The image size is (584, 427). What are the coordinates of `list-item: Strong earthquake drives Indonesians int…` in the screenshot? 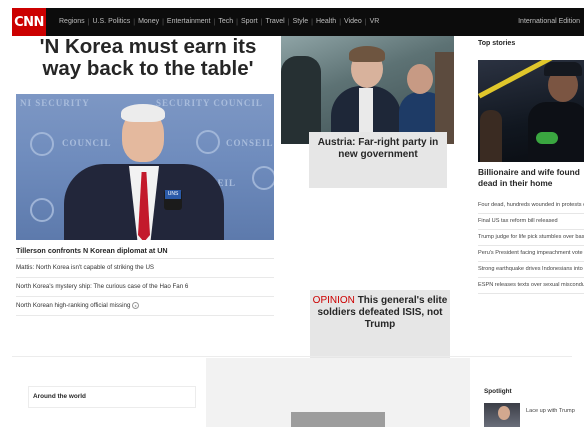 It's located at (531, 270).